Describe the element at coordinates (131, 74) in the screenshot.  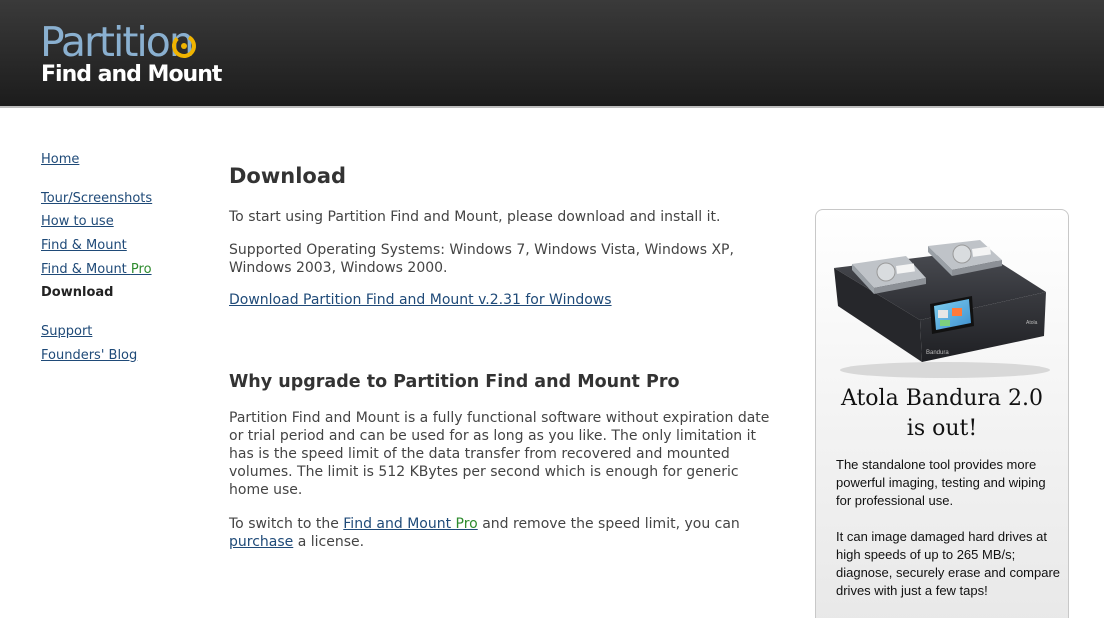
I see `logo-word-find-and-mount: Find and Mount` at that location.